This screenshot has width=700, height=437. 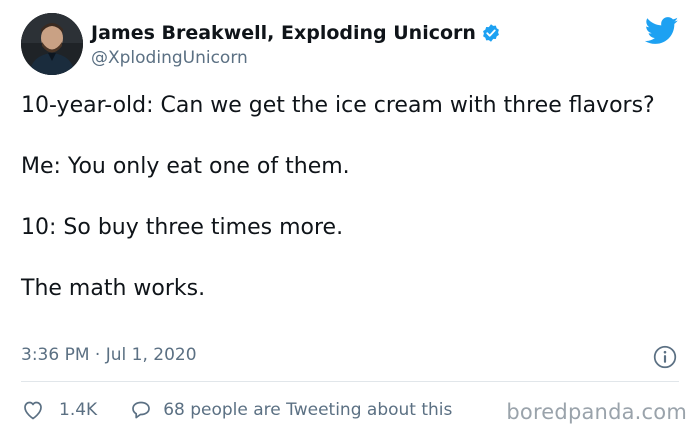 I want to click on avatar-photo, so click(x=52, y=44).